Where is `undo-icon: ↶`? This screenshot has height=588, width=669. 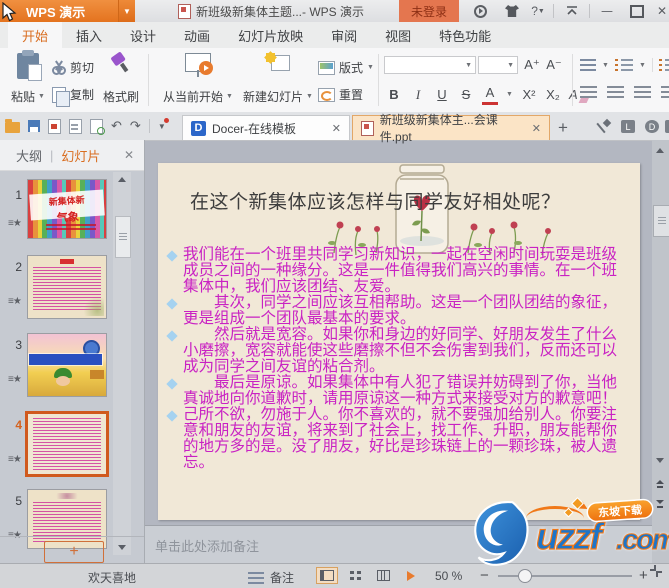
undo-icon: ↶ is located at coordinates (116, 126).